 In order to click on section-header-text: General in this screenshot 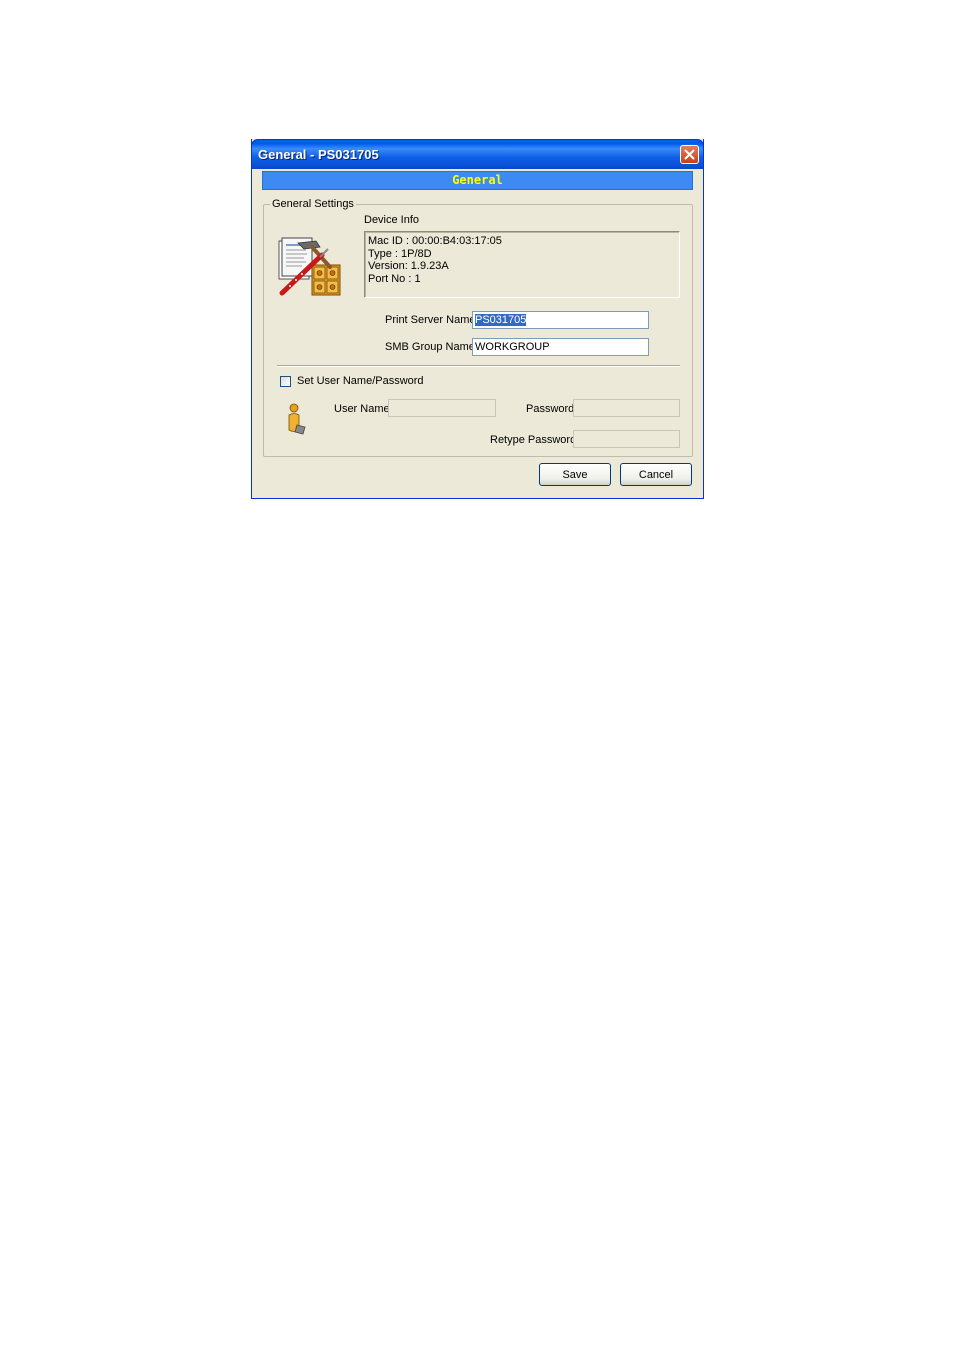, I will do `click(477, 180)`.